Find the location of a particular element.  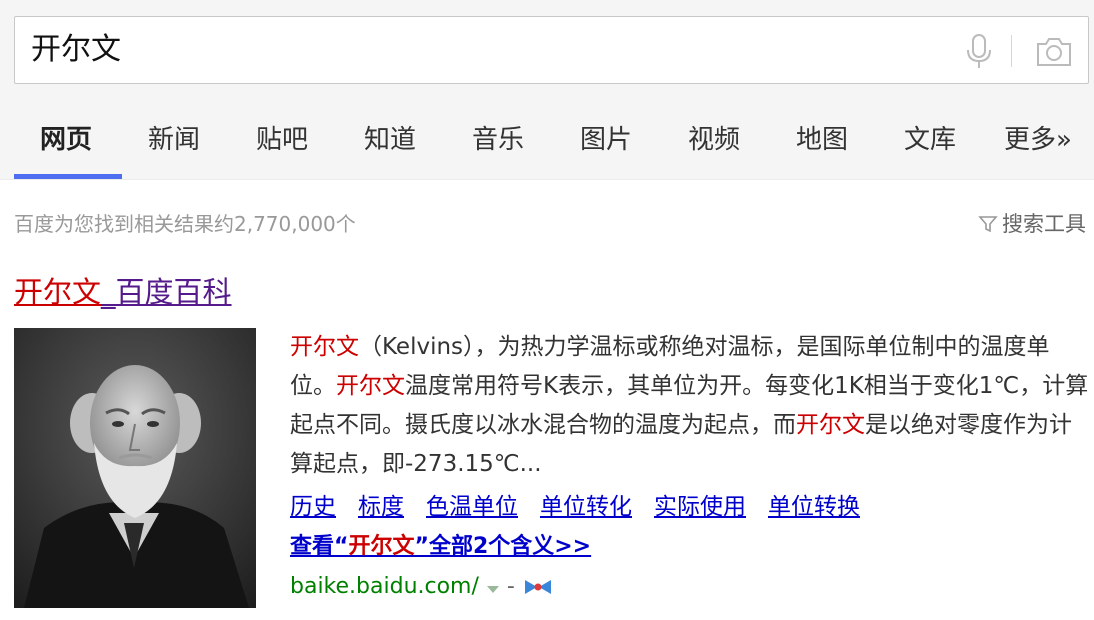

tab-video: 视频 is located at coordinates (714, 140).